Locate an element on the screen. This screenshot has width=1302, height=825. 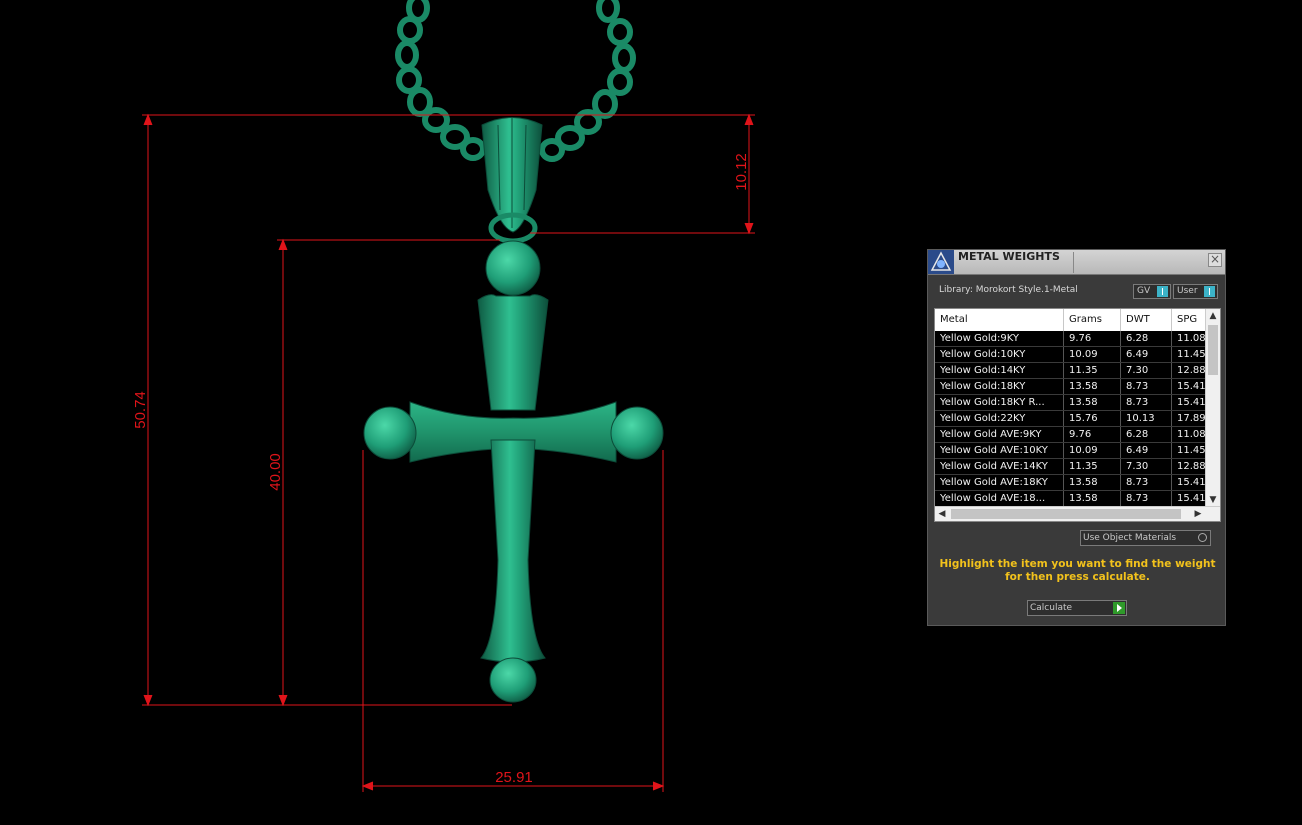
column-header-grams: Grams is located at coordinates (1092, 320).